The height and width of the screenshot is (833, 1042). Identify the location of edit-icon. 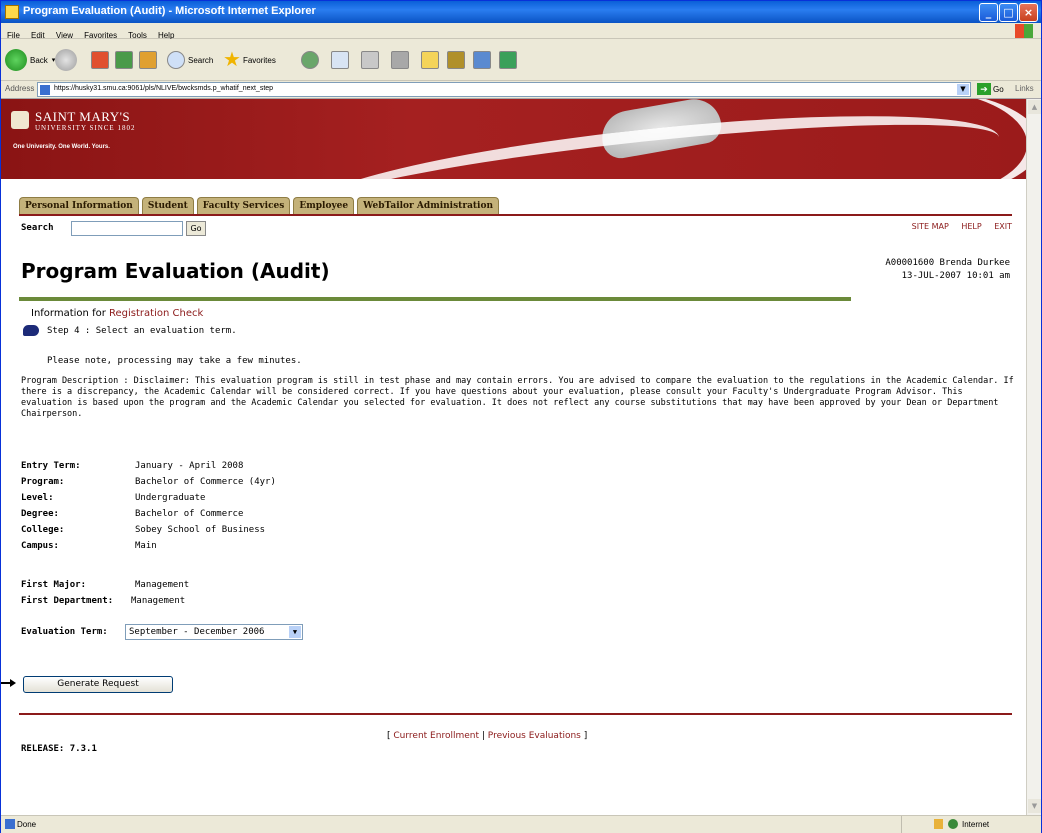
(400, 60).